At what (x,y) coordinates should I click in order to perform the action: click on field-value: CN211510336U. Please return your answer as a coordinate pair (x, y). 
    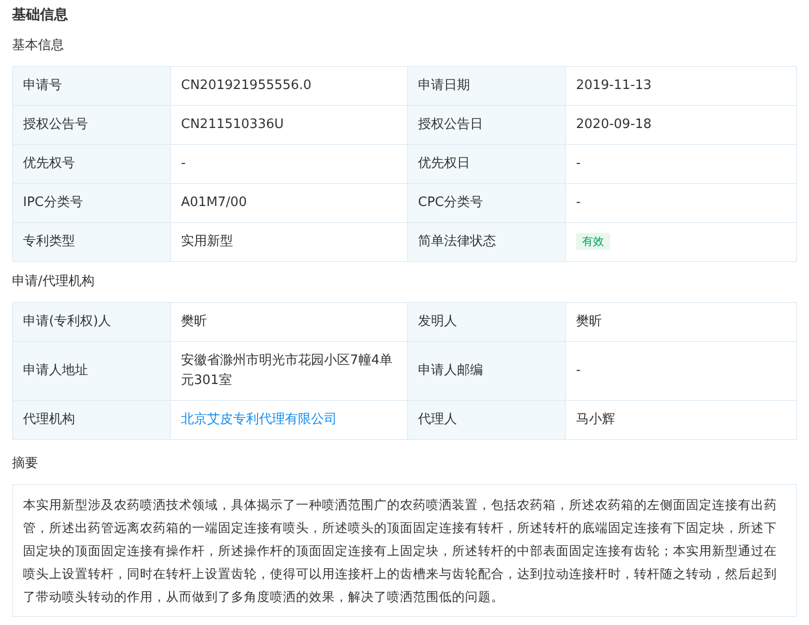
    Looking at the image, I should click on (232, 124).